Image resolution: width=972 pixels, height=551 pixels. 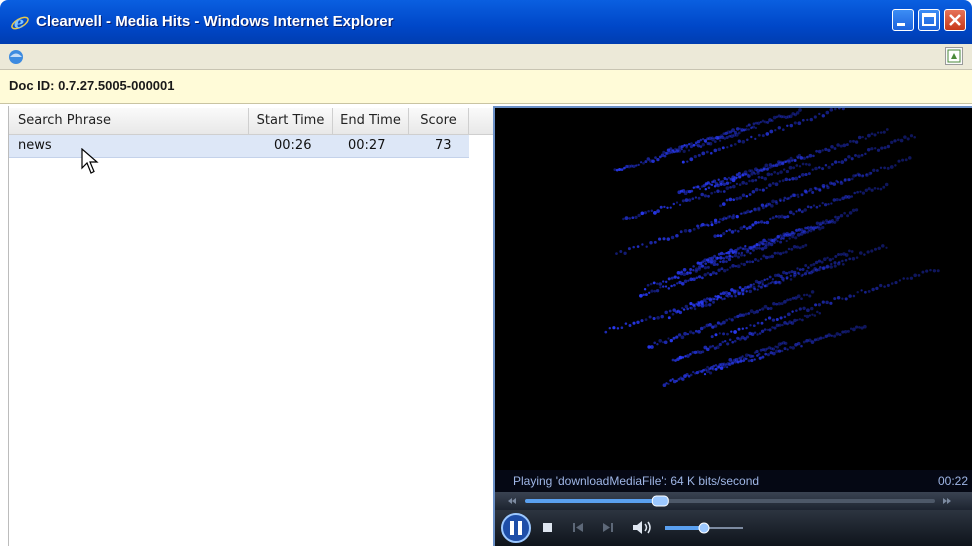 What do you see at coordinates (947, 501) in the screenshot?
I see `fast-forward-icon` at bounding box center [947, 501].